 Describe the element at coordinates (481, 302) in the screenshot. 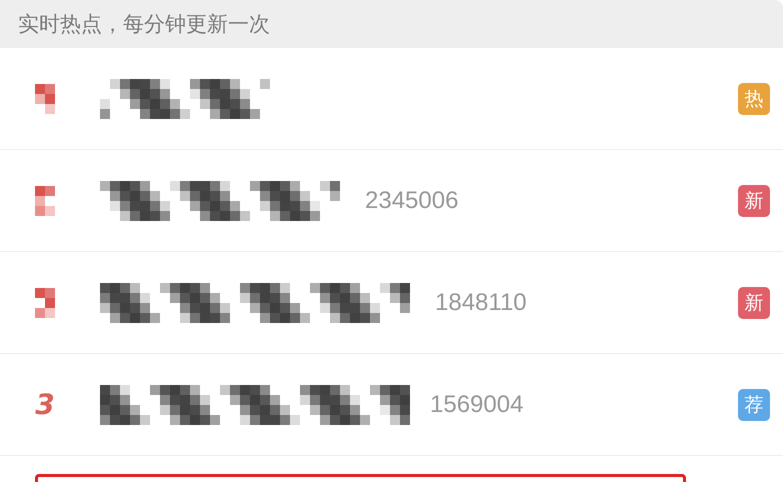

I see `hot-count: 1848110` at that location.